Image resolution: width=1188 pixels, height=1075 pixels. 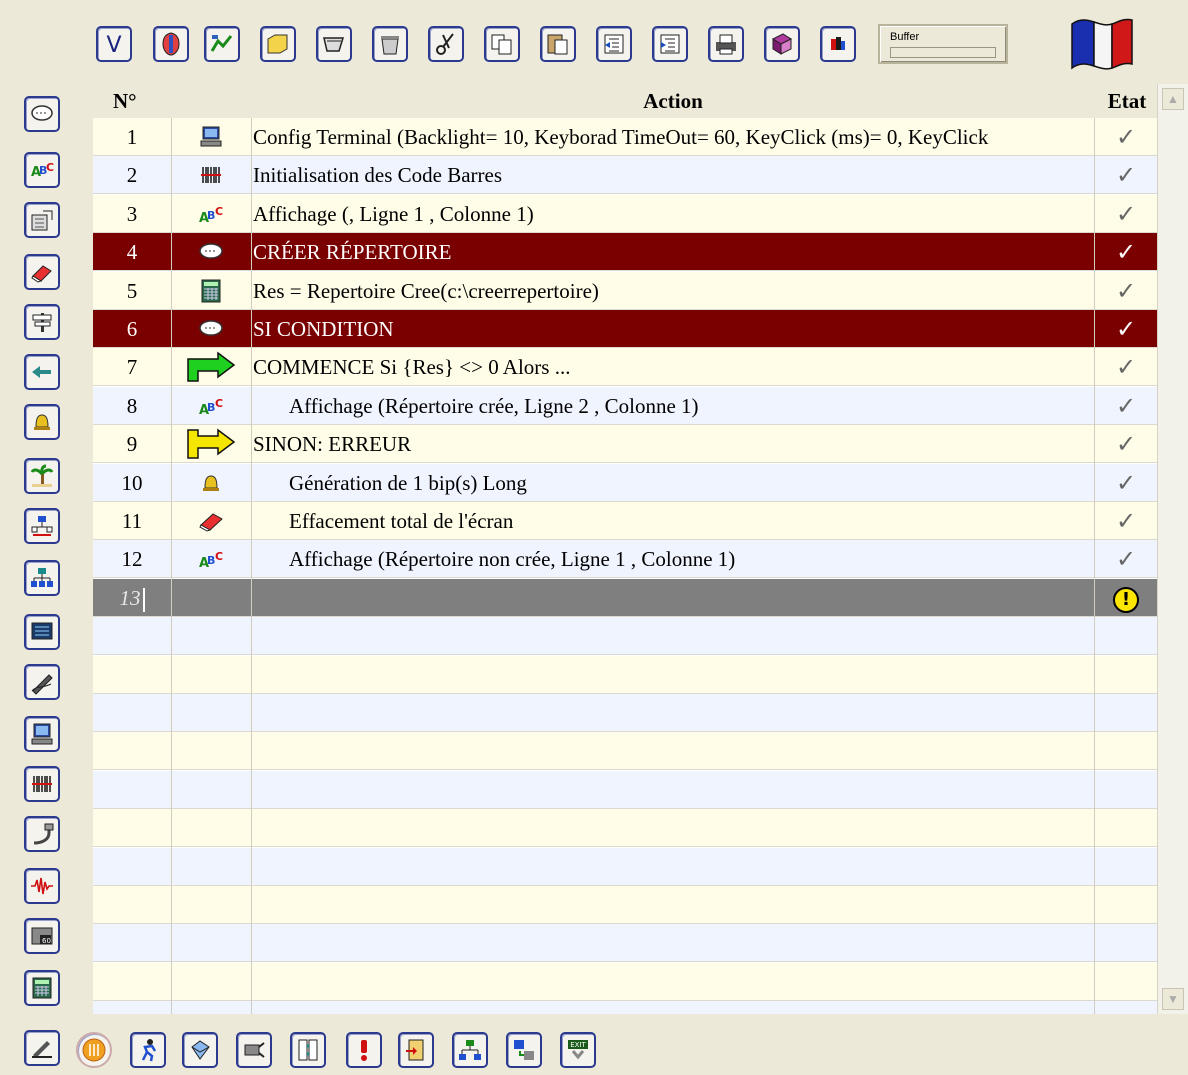 I want to click on sensor-icon, so click(x=254, y=1050).